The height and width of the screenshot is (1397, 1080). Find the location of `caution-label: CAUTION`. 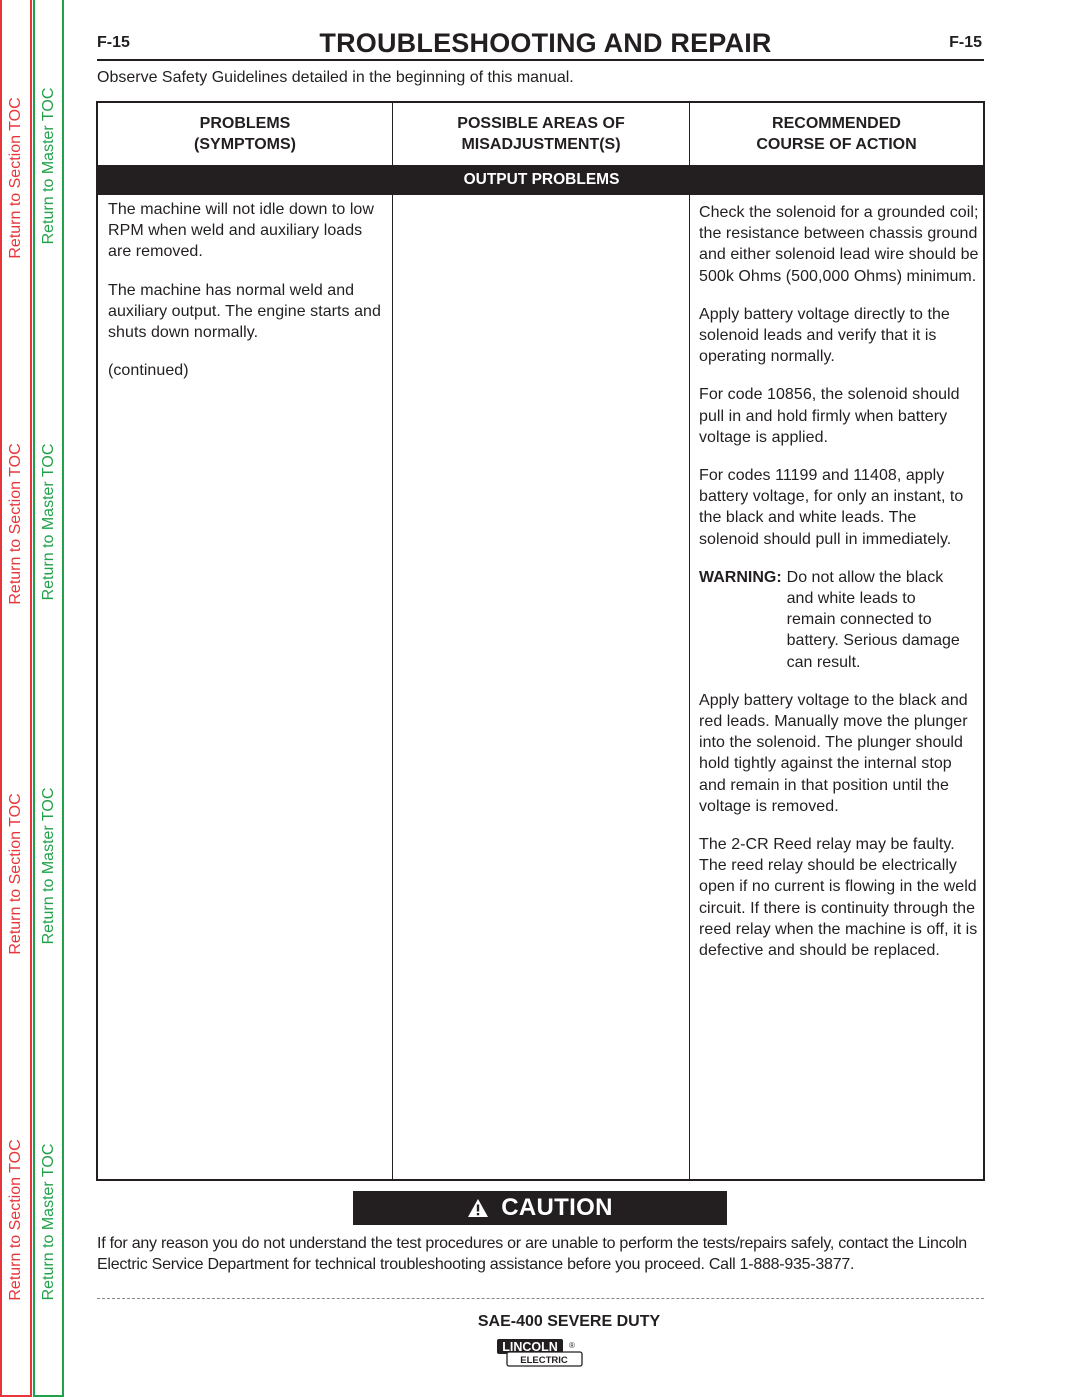

caution-label: CAUTION is located at coordinates (557, 1207).